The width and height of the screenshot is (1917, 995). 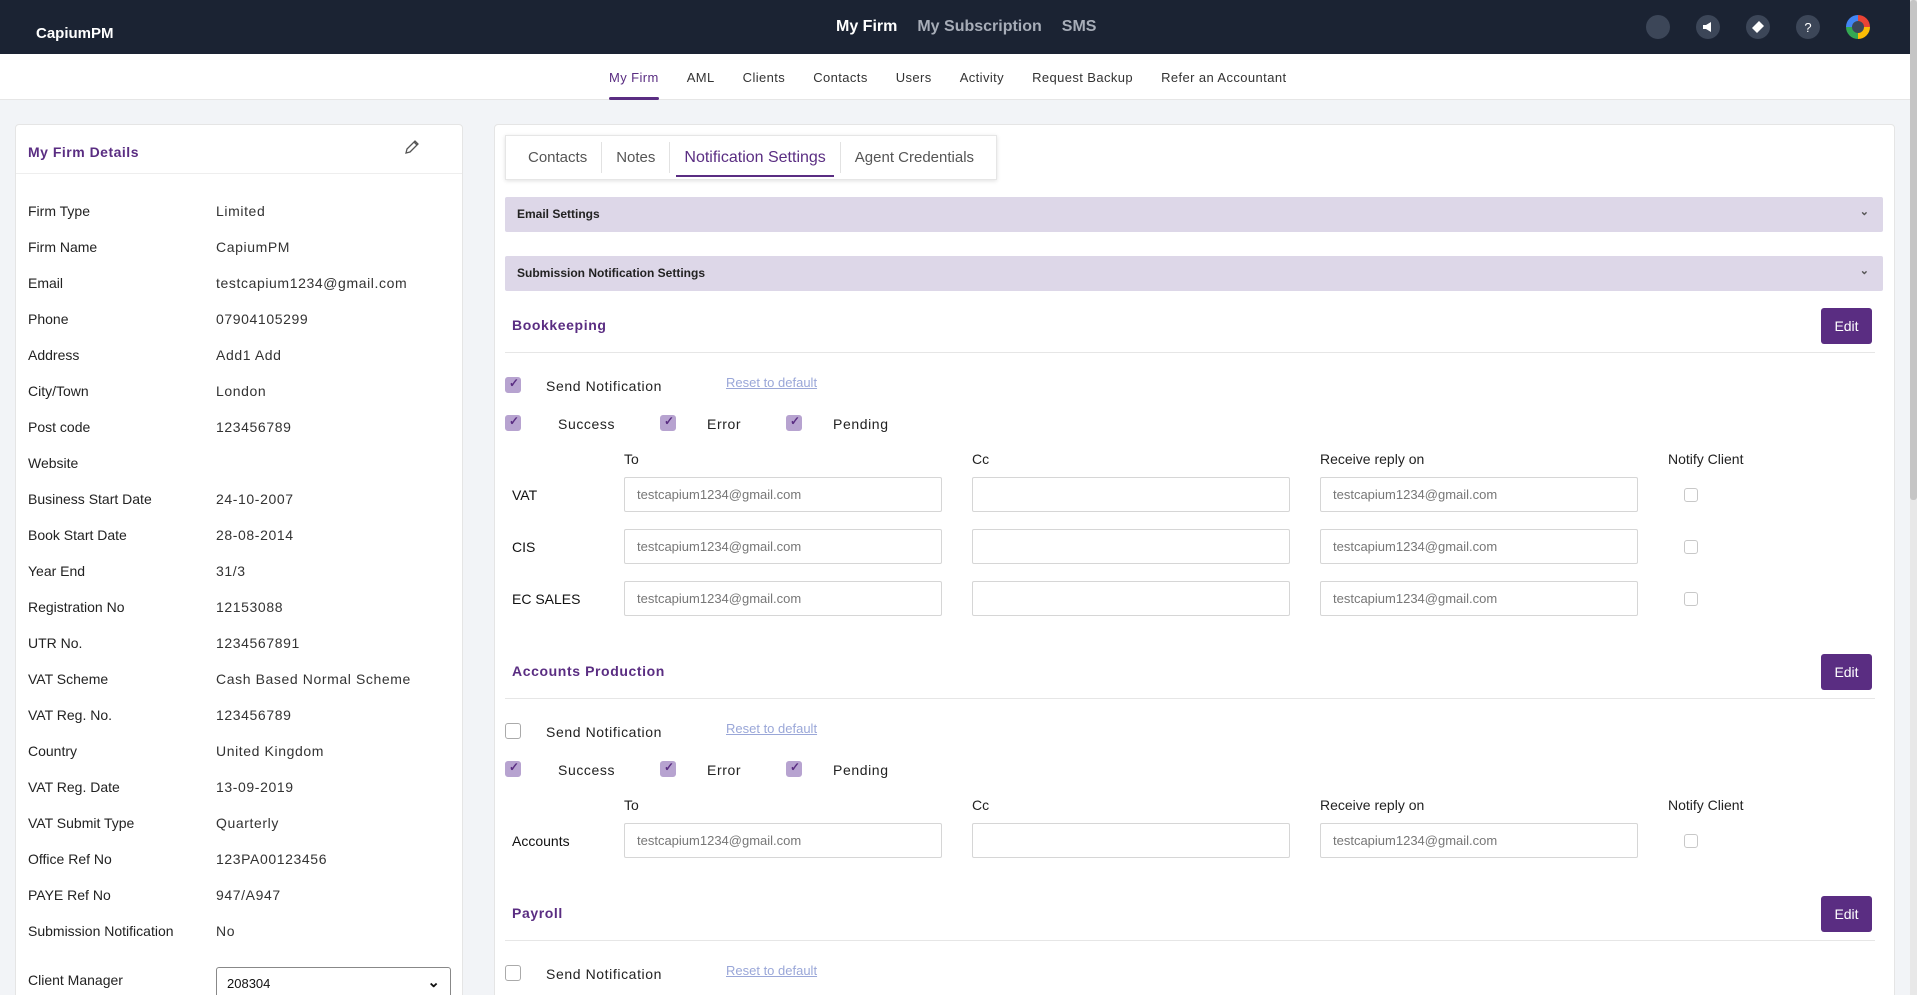 What do you see at coordinates (866, 27) in the screenshot?
I see `topnav-my-firm: My Firm` at bounding box center [866, 27].